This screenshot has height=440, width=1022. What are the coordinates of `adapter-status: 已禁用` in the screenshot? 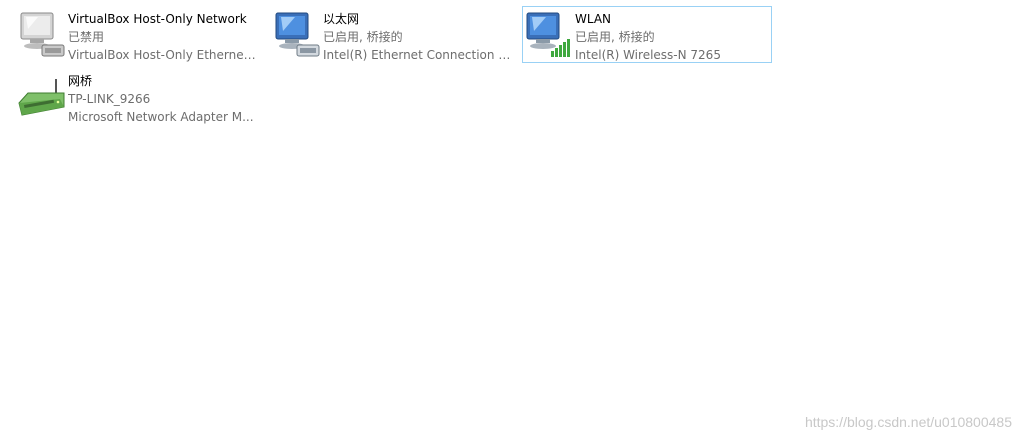 It's located at (86, 37).